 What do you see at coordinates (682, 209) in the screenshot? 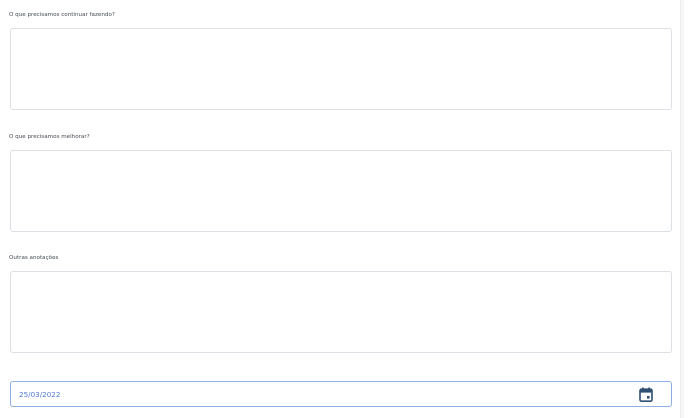
I see `scrollbar` at bounding box center [682, 209].